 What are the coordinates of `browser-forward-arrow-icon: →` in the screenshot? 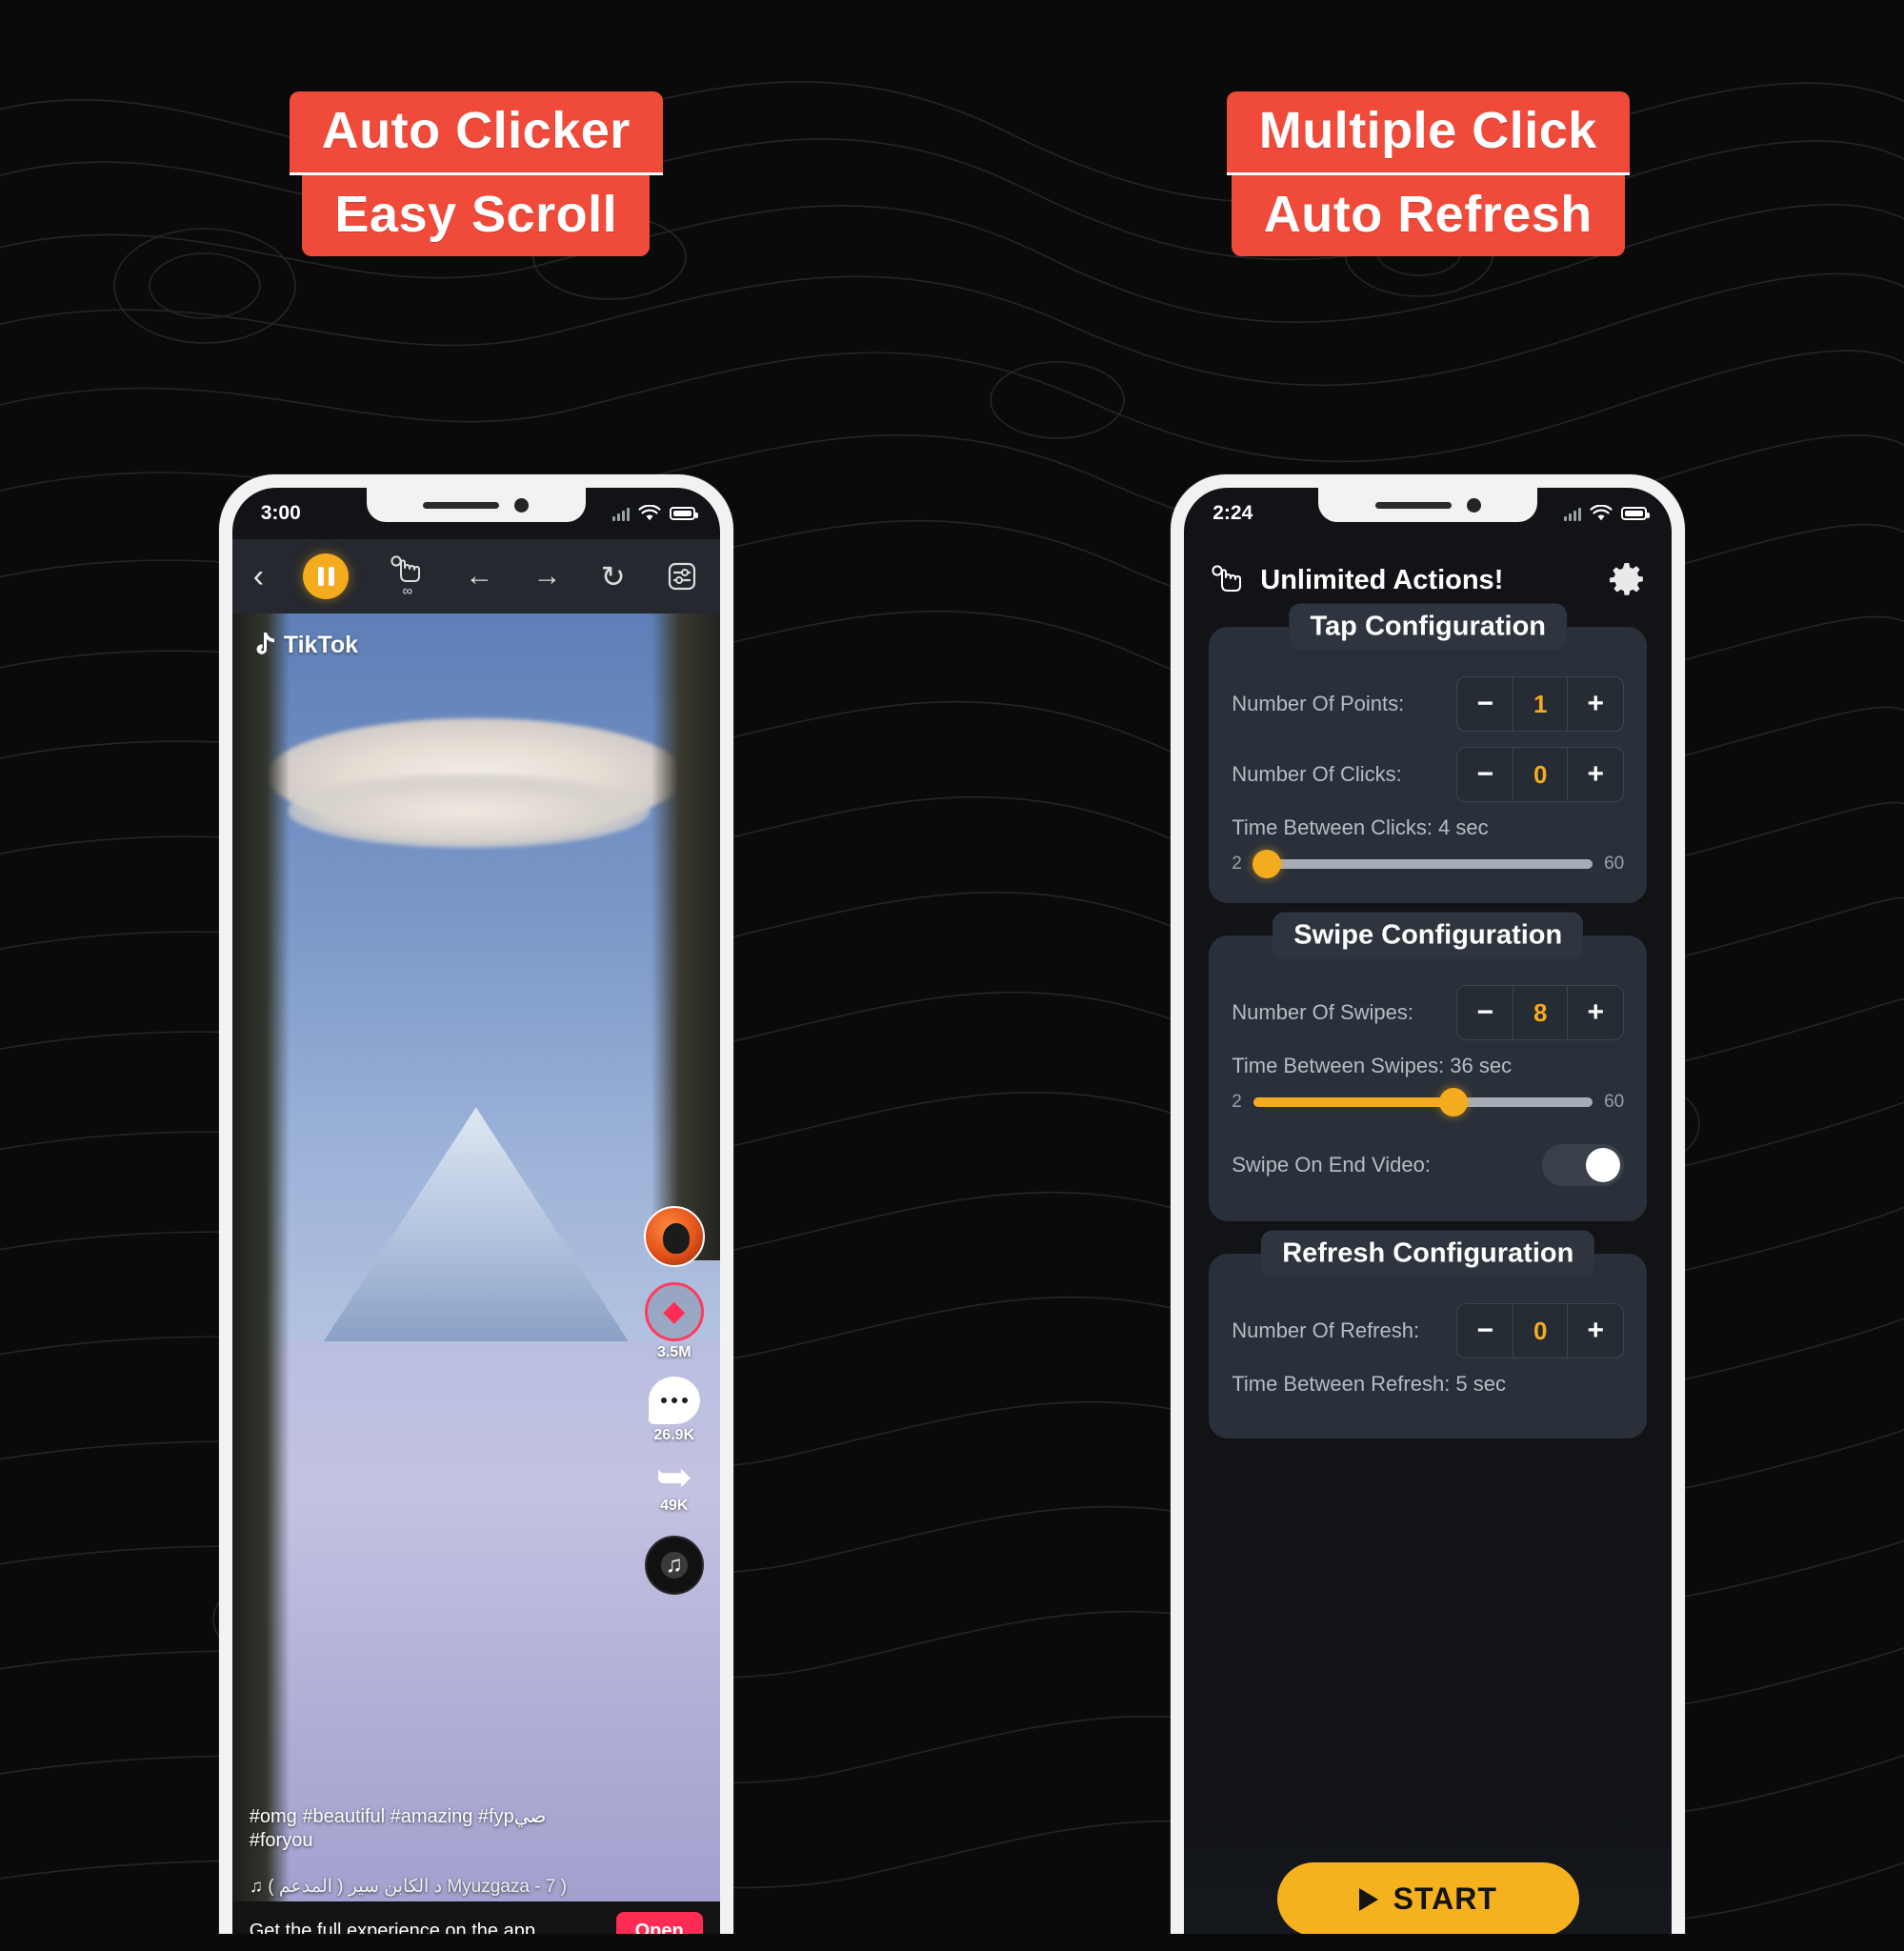 It's located at (547, 576).